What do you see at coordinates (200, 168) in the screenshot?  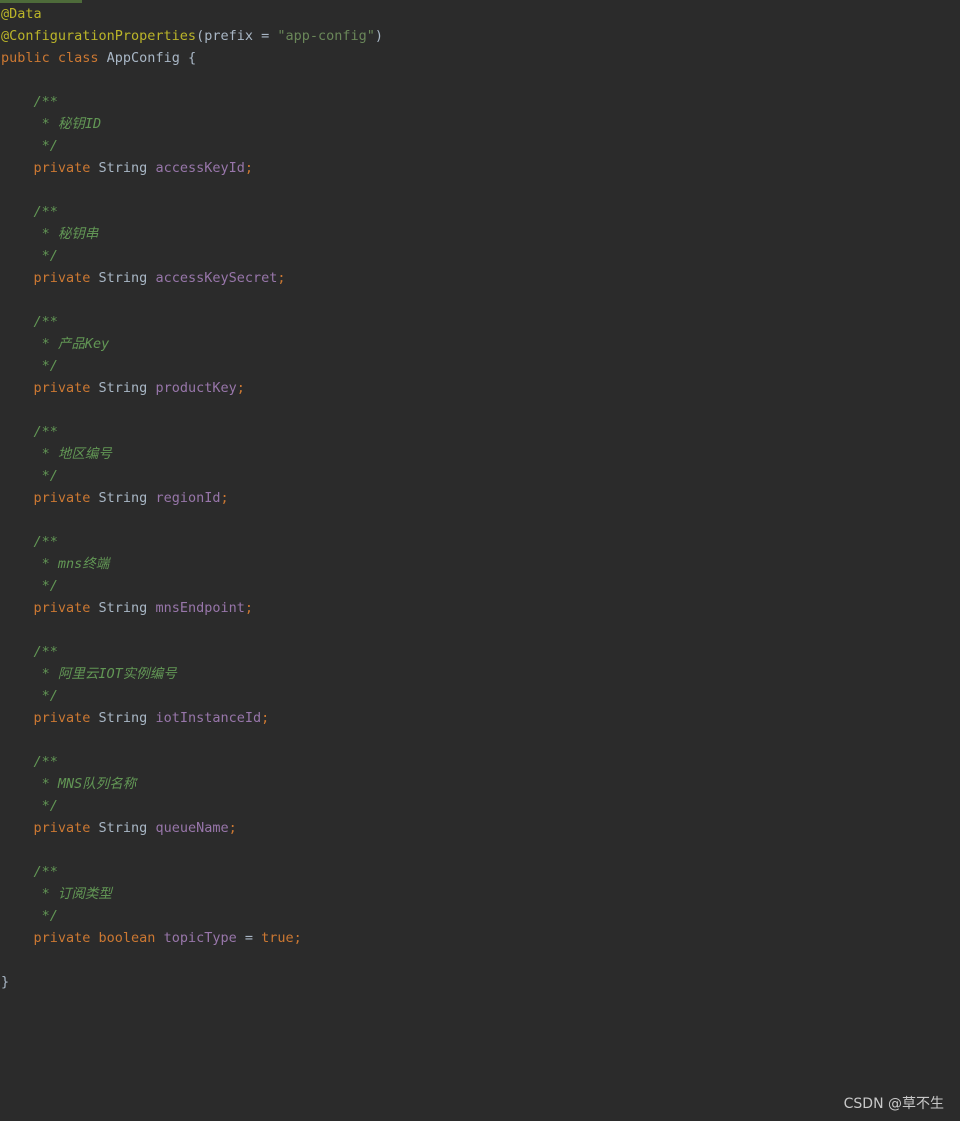 I see `code-token-field: accessKeyId` at bounding box center [200, 168].